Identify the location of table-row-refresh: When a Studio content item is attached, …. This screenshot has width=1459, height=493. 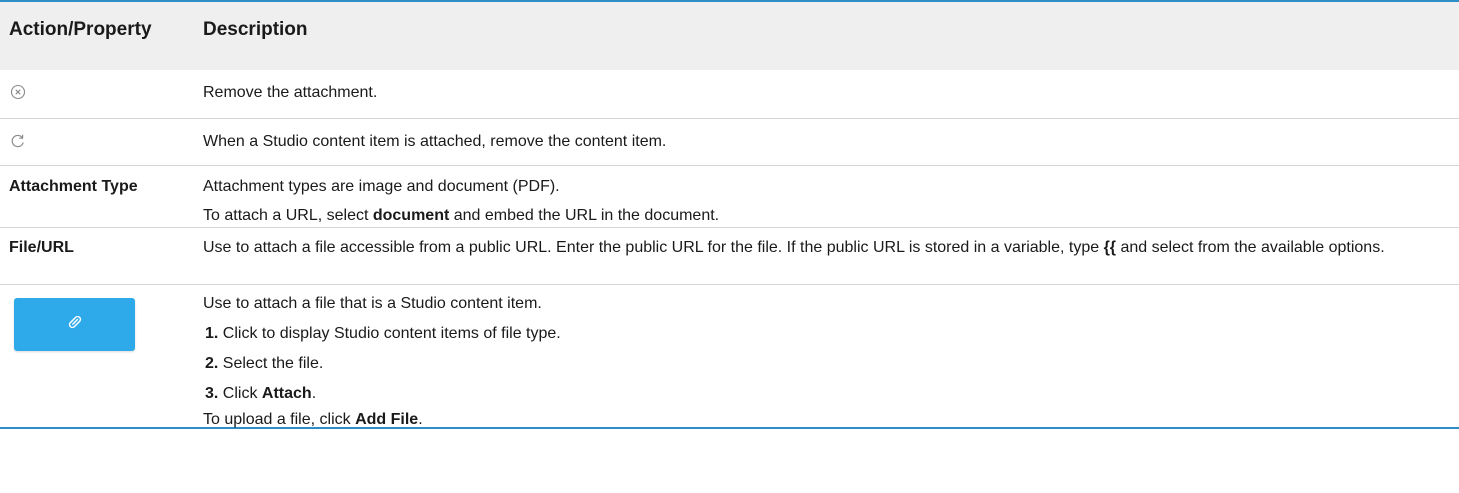
(729, 142).